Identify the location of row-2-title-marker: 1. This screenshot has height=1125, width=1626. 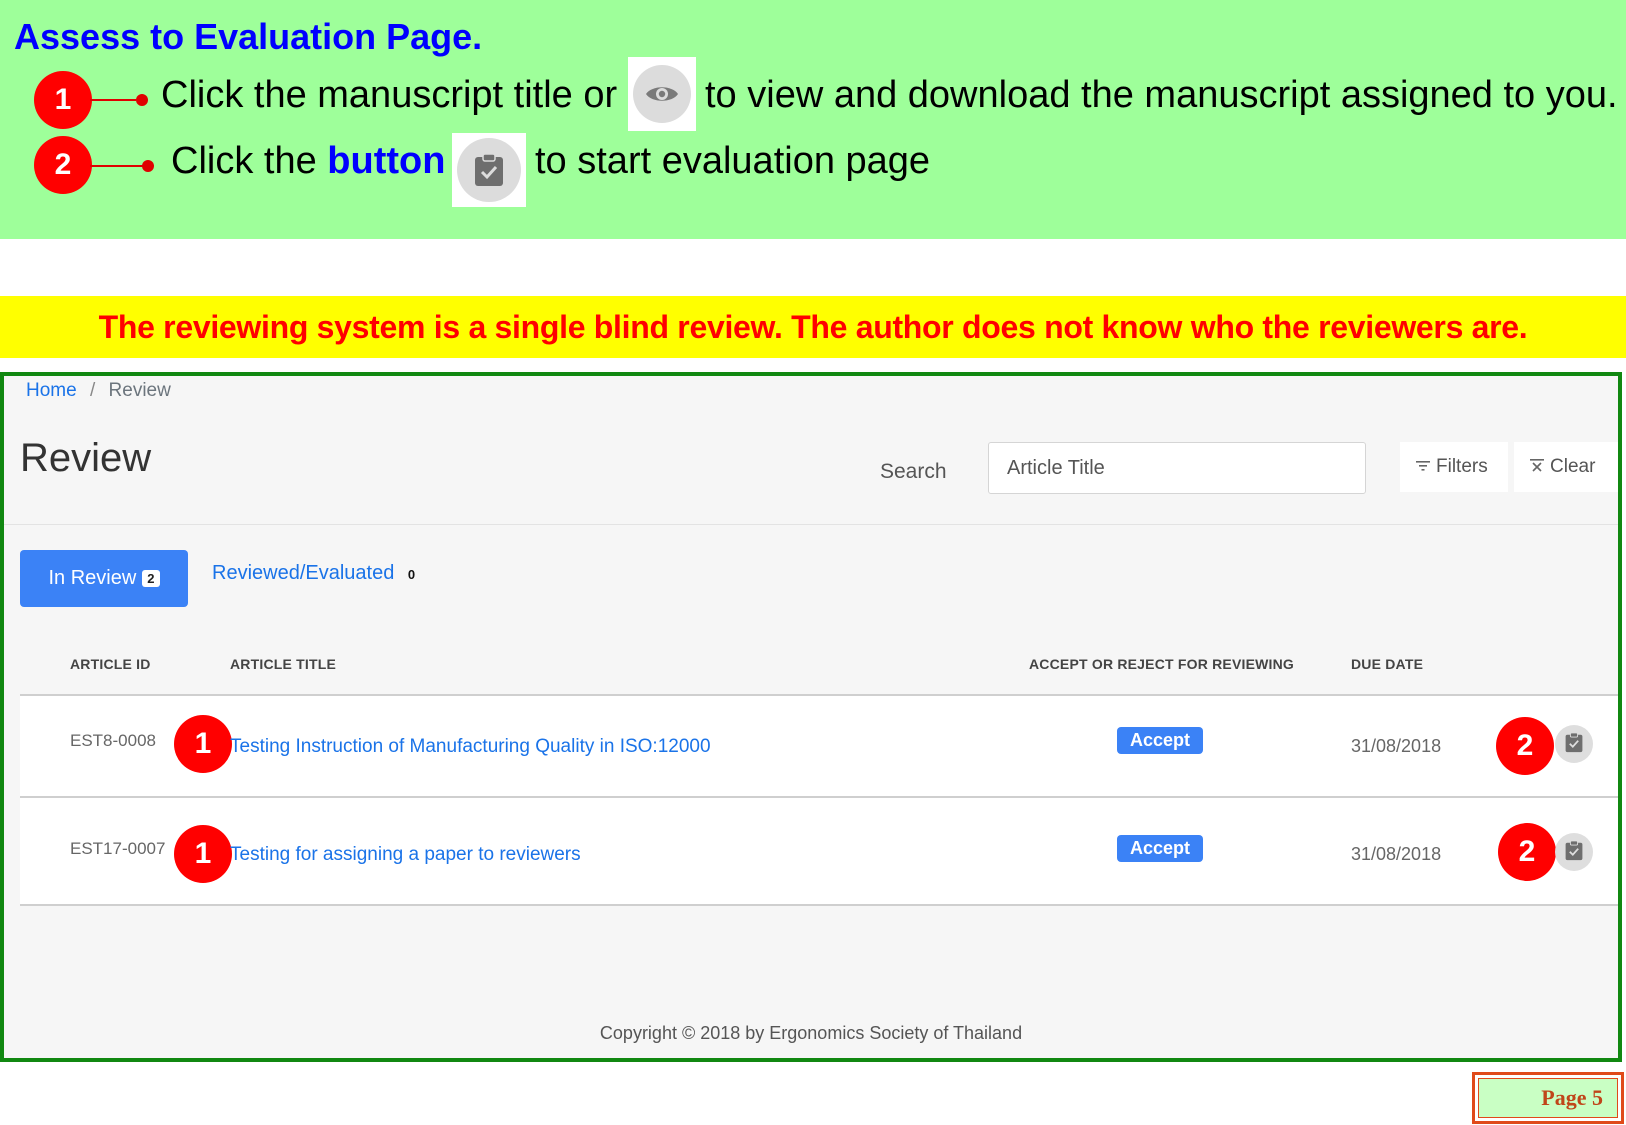
(203, 854).